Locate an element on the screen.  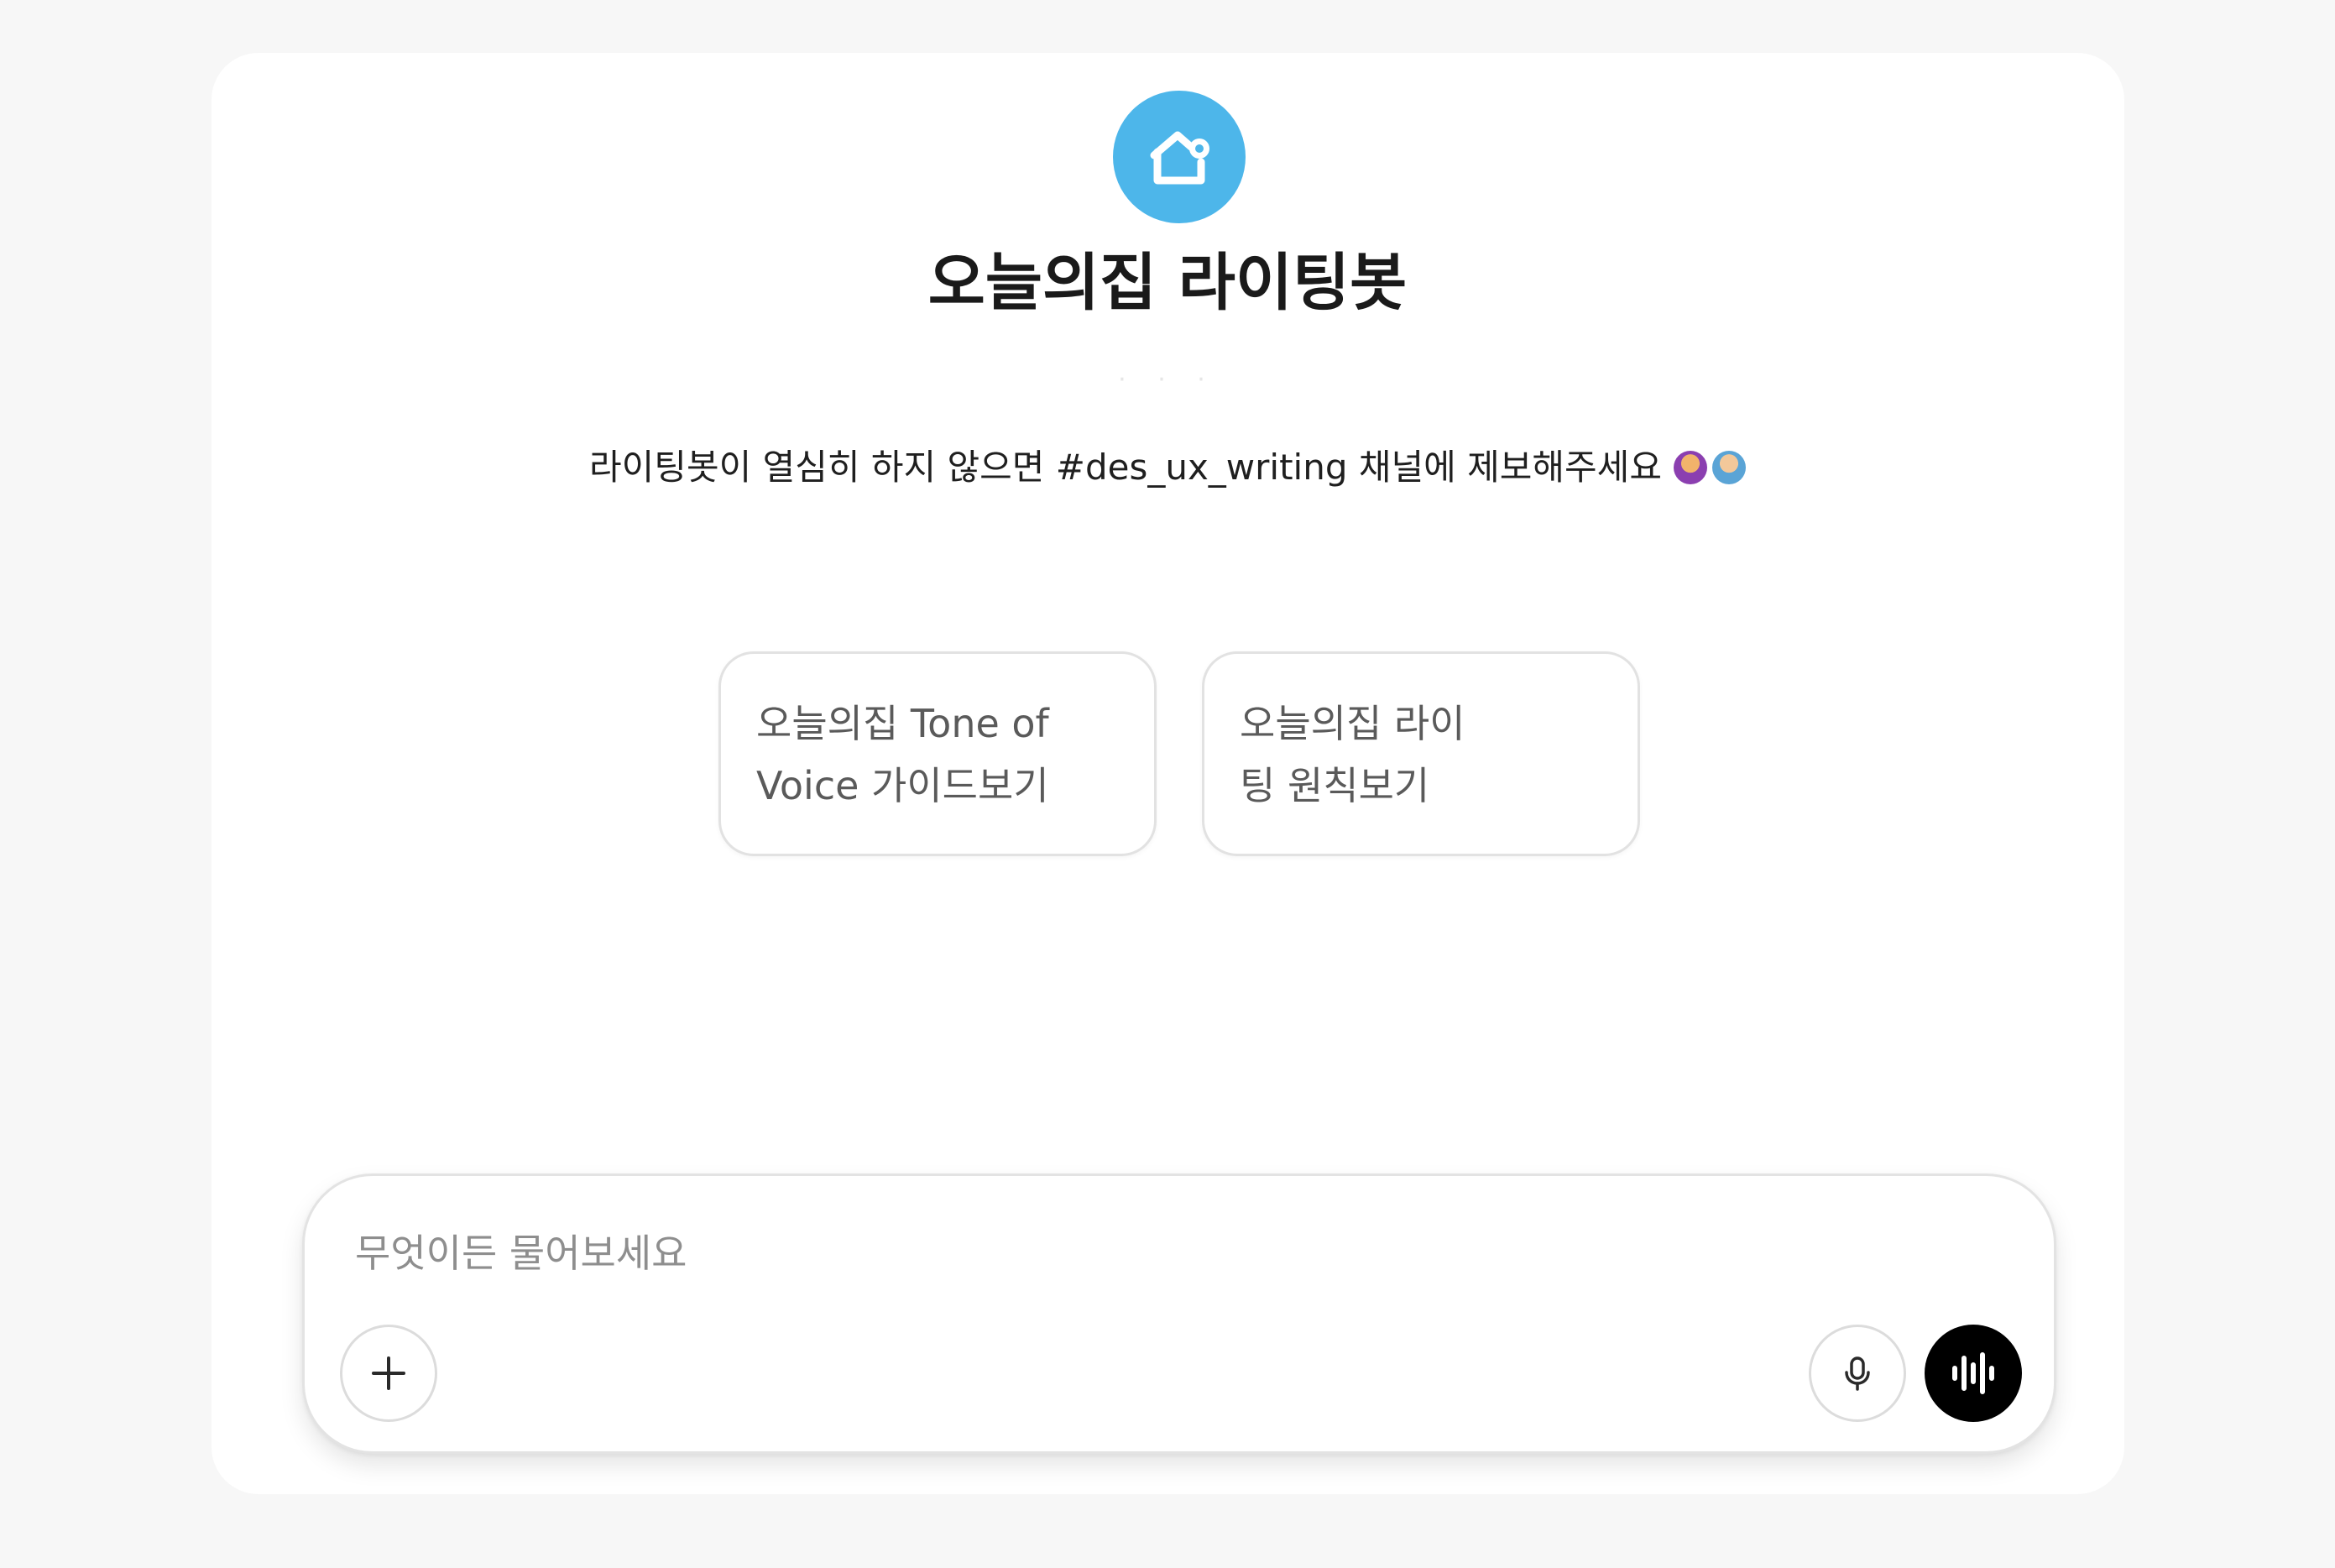
plus-icon is located at coordinates (388, 1373).